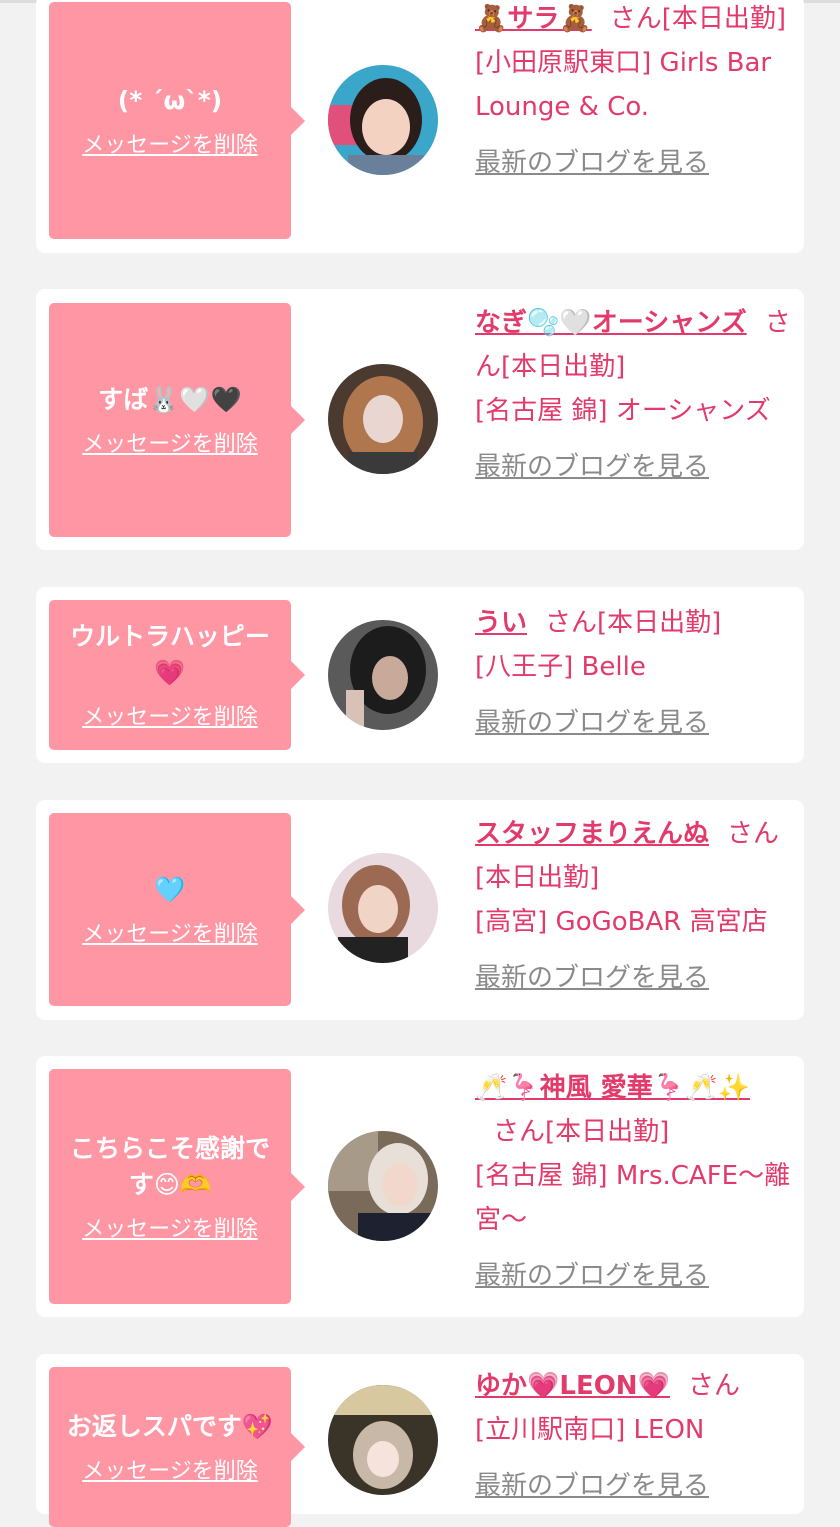  What do you see at coordinates (560, 667) in the screenshot?
I see `shop-name: [八王子] Belle` at bounding box center [560, 667].